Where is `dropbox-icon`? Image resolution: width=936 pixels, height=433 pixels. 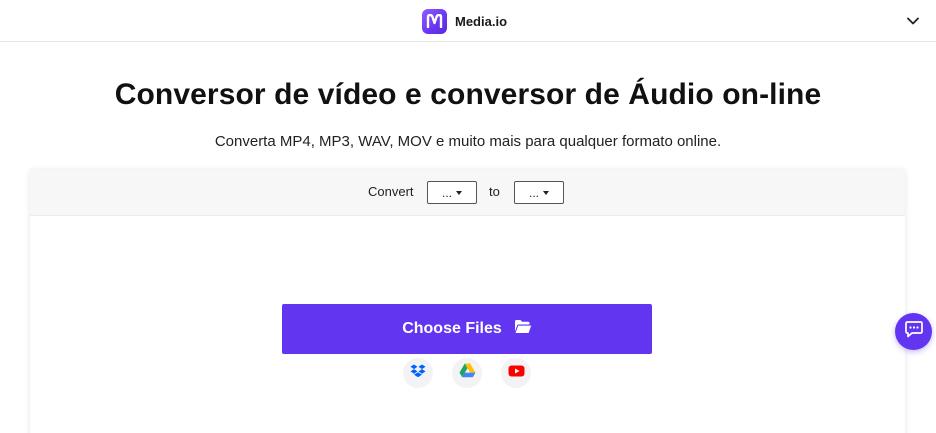 dropbox-icon is located at coordinates (418, 373).